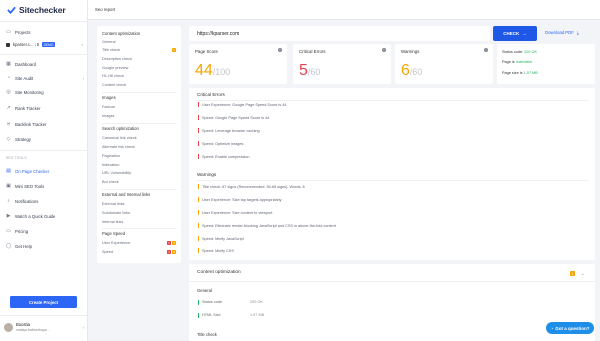 This screenshot has width=600, height=341. I want to click on nav-item-indexation: Indexation, so click(111, 165).